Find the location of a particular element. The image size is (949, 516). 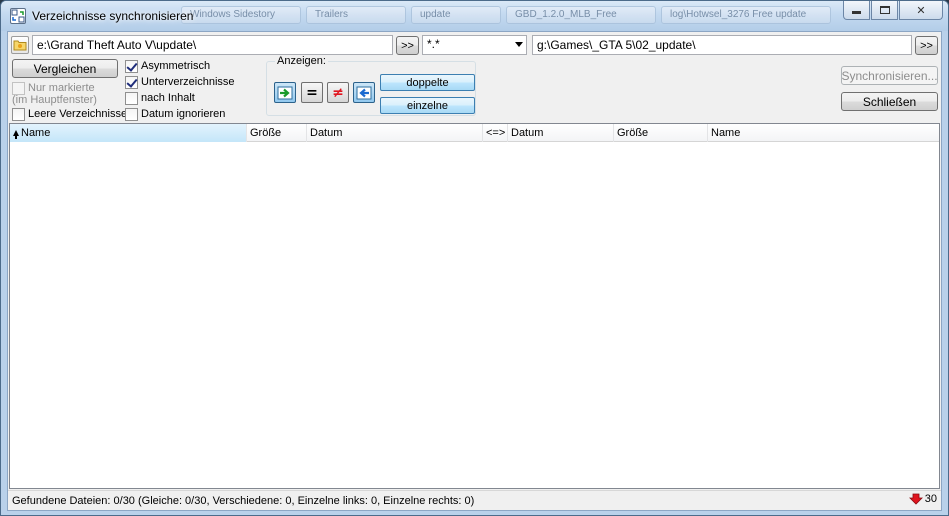

equal-icon: = is located at coordinates (312, 92).